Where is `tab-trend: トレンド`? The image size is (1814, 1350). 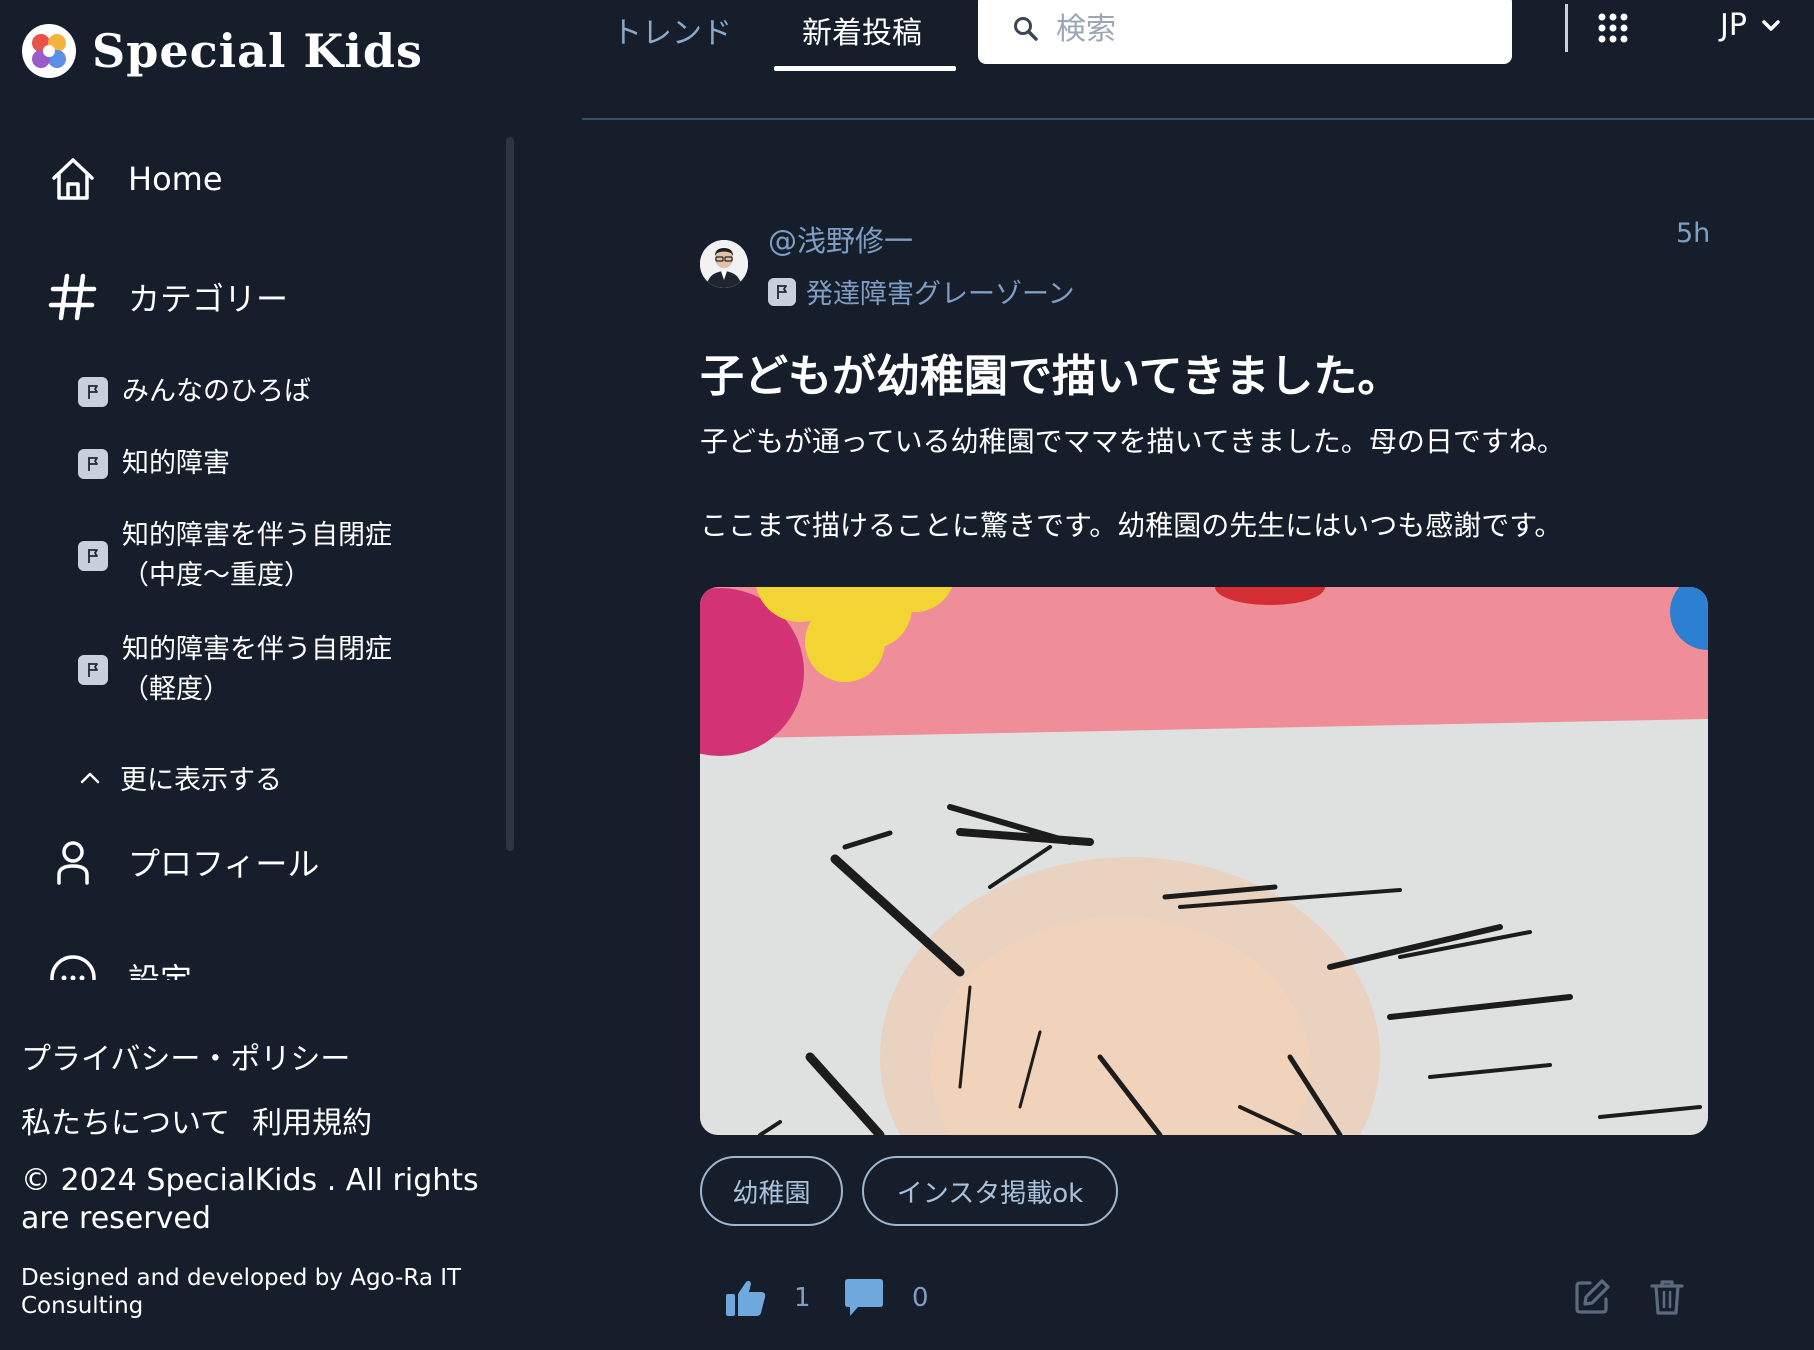 tab-trend: トレンド is located at coordinates (672, 30).